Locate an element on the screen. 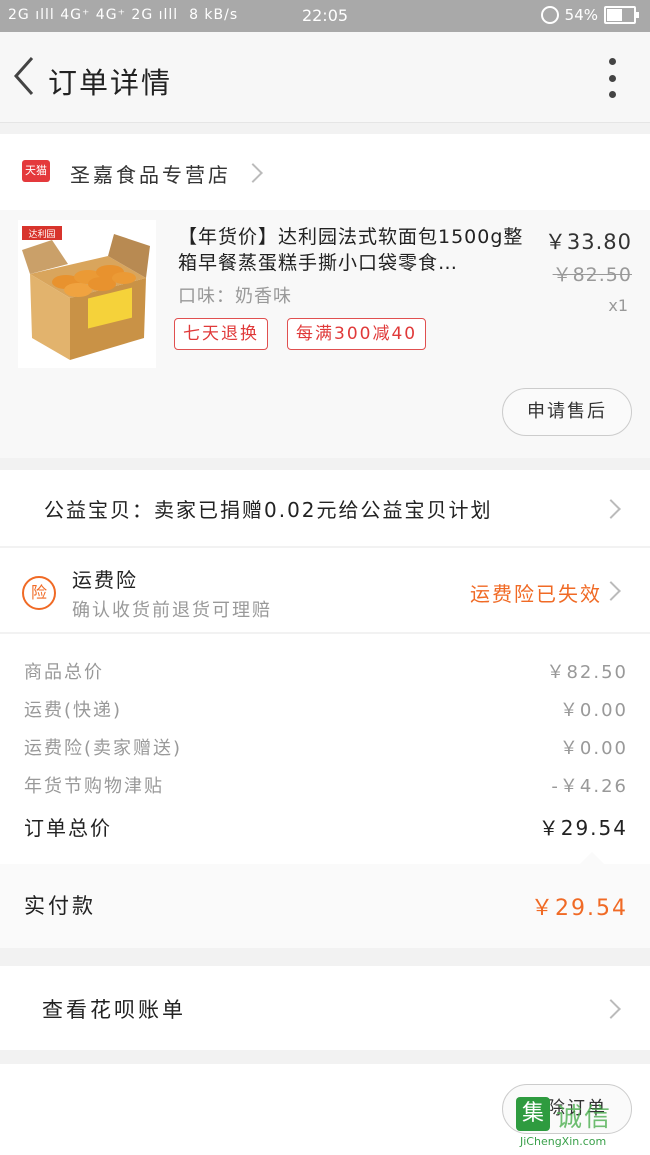 The width and height of the screenshot is (650, 1155). huabei-bill-row: 查看花呗账单 is located at coordinates (325, 1008).